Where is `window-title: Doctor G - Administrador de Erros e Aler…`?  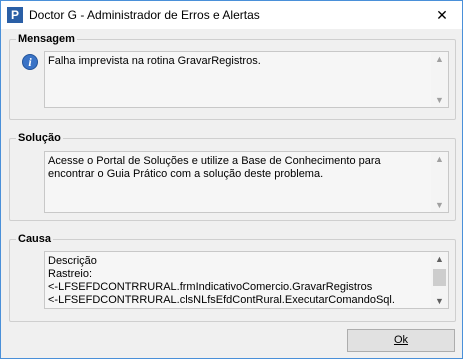 window-title: Doctor G - Administrador de Erros e Aler… is located at coordinates (144, 15).